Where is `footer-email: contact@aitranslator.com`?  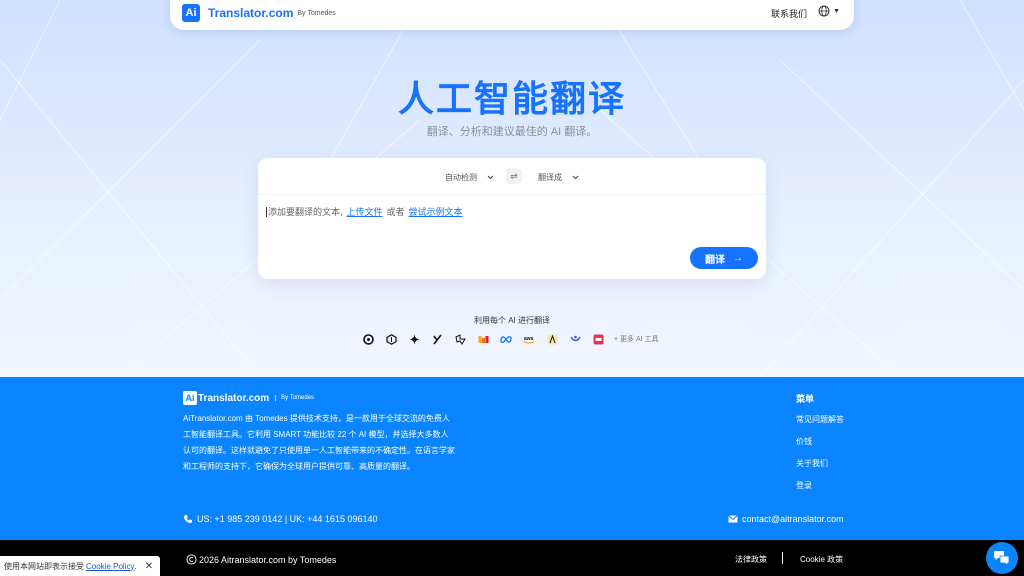 footer-email: contact@aitranslator.com is located at coordinates (786, 519).